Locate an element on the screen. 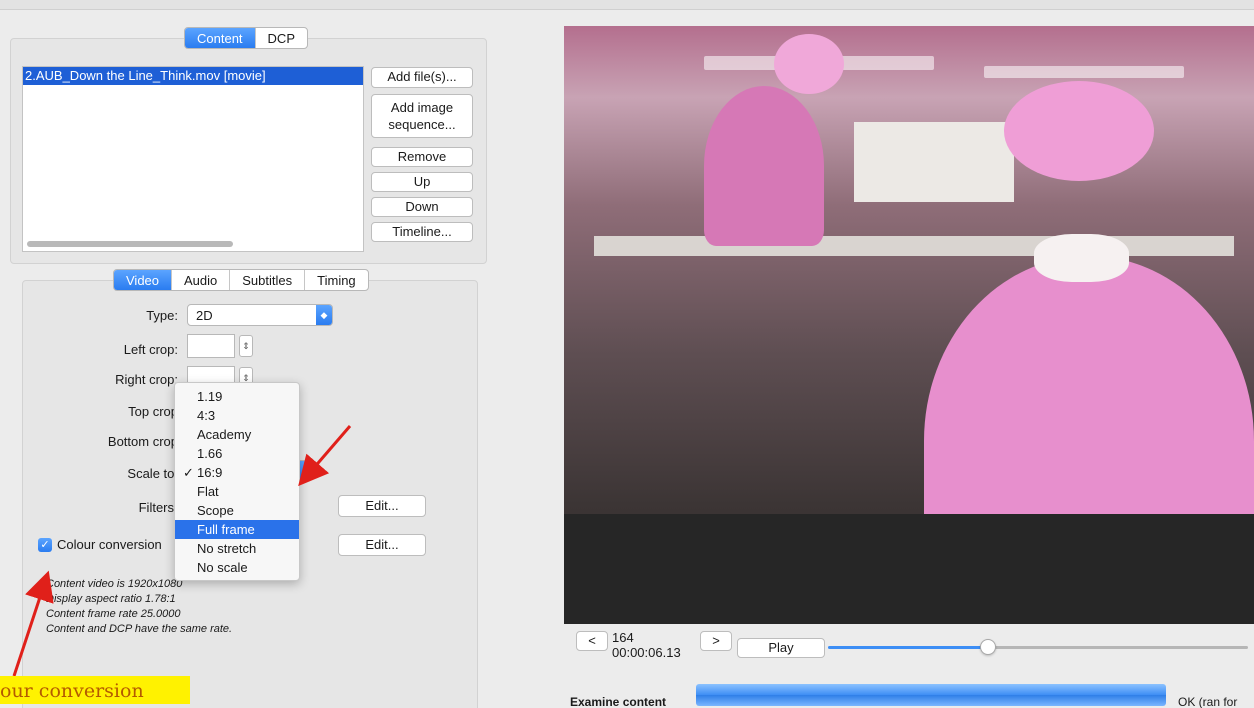 The image size is (1254, 708). sewing-machine is located at coordinates (934, 162).